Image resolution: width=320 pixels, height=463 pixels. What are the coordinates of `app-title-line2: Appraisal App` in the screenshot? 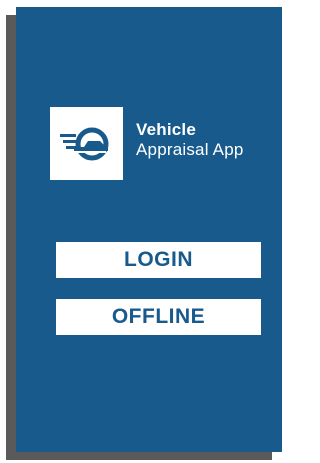 It's located at (190, 149).